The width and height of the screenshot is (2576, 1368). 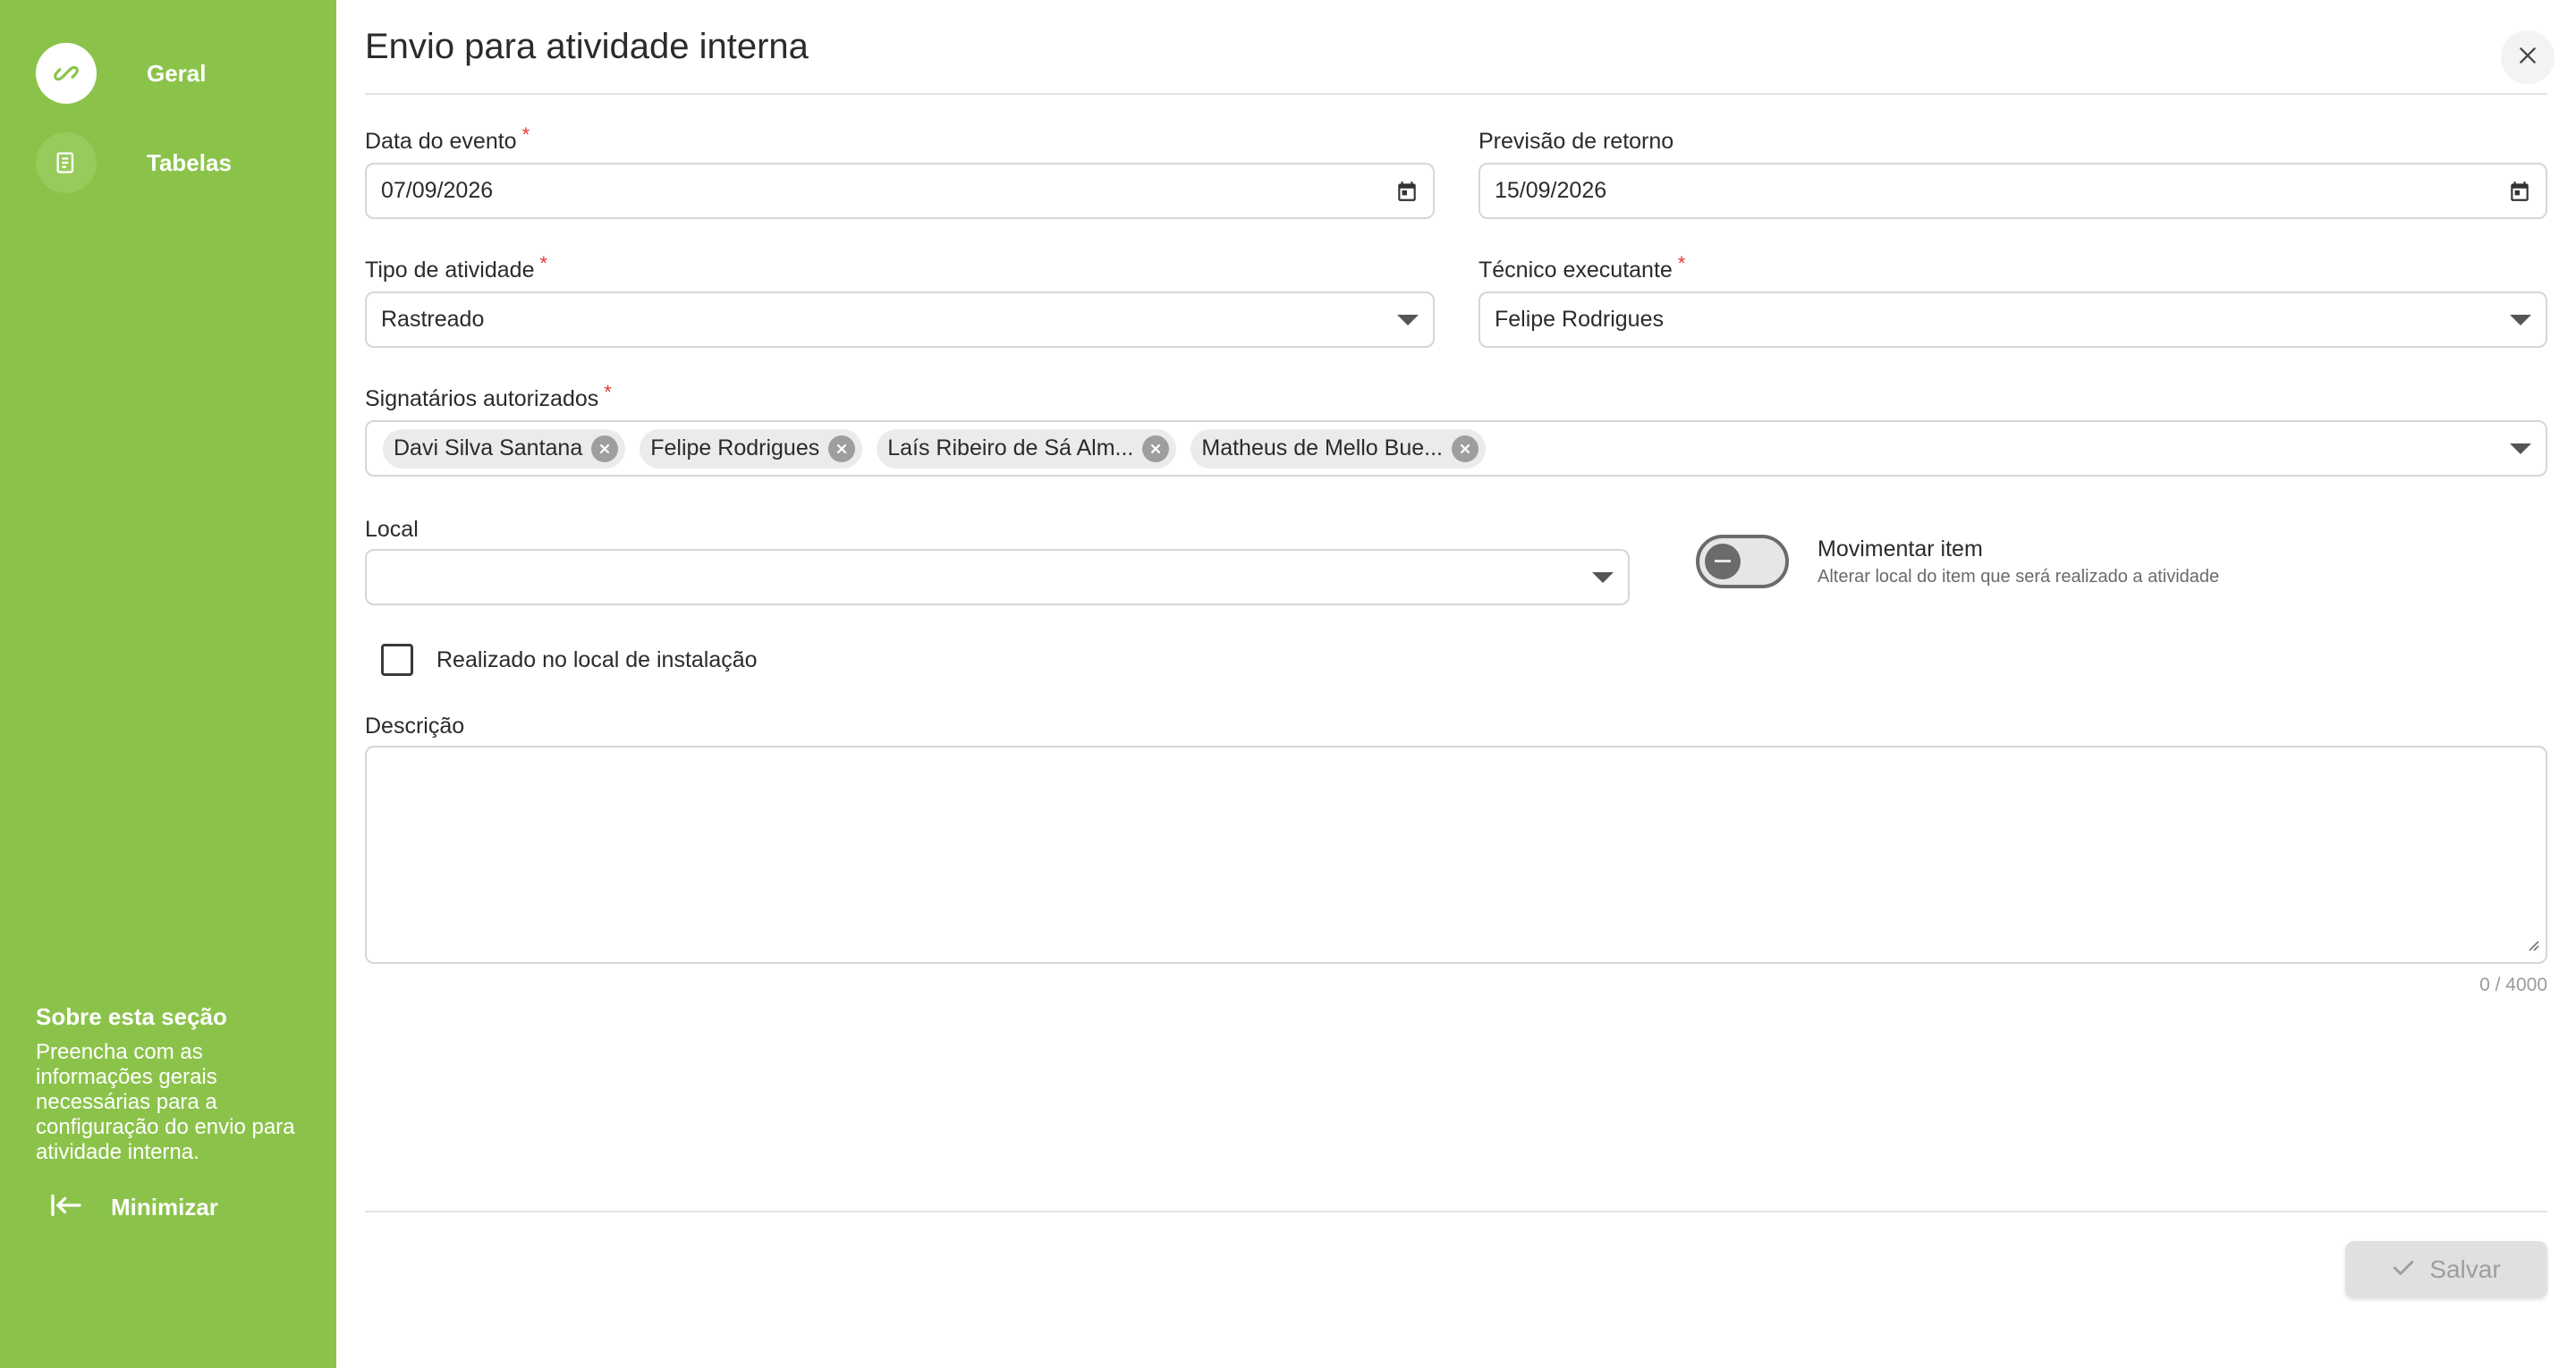 What do you see at coordinates (433, 319) in the screenshot?
I see `tipo-atividade-value: Rastreado` at bounding box center [433, 319].